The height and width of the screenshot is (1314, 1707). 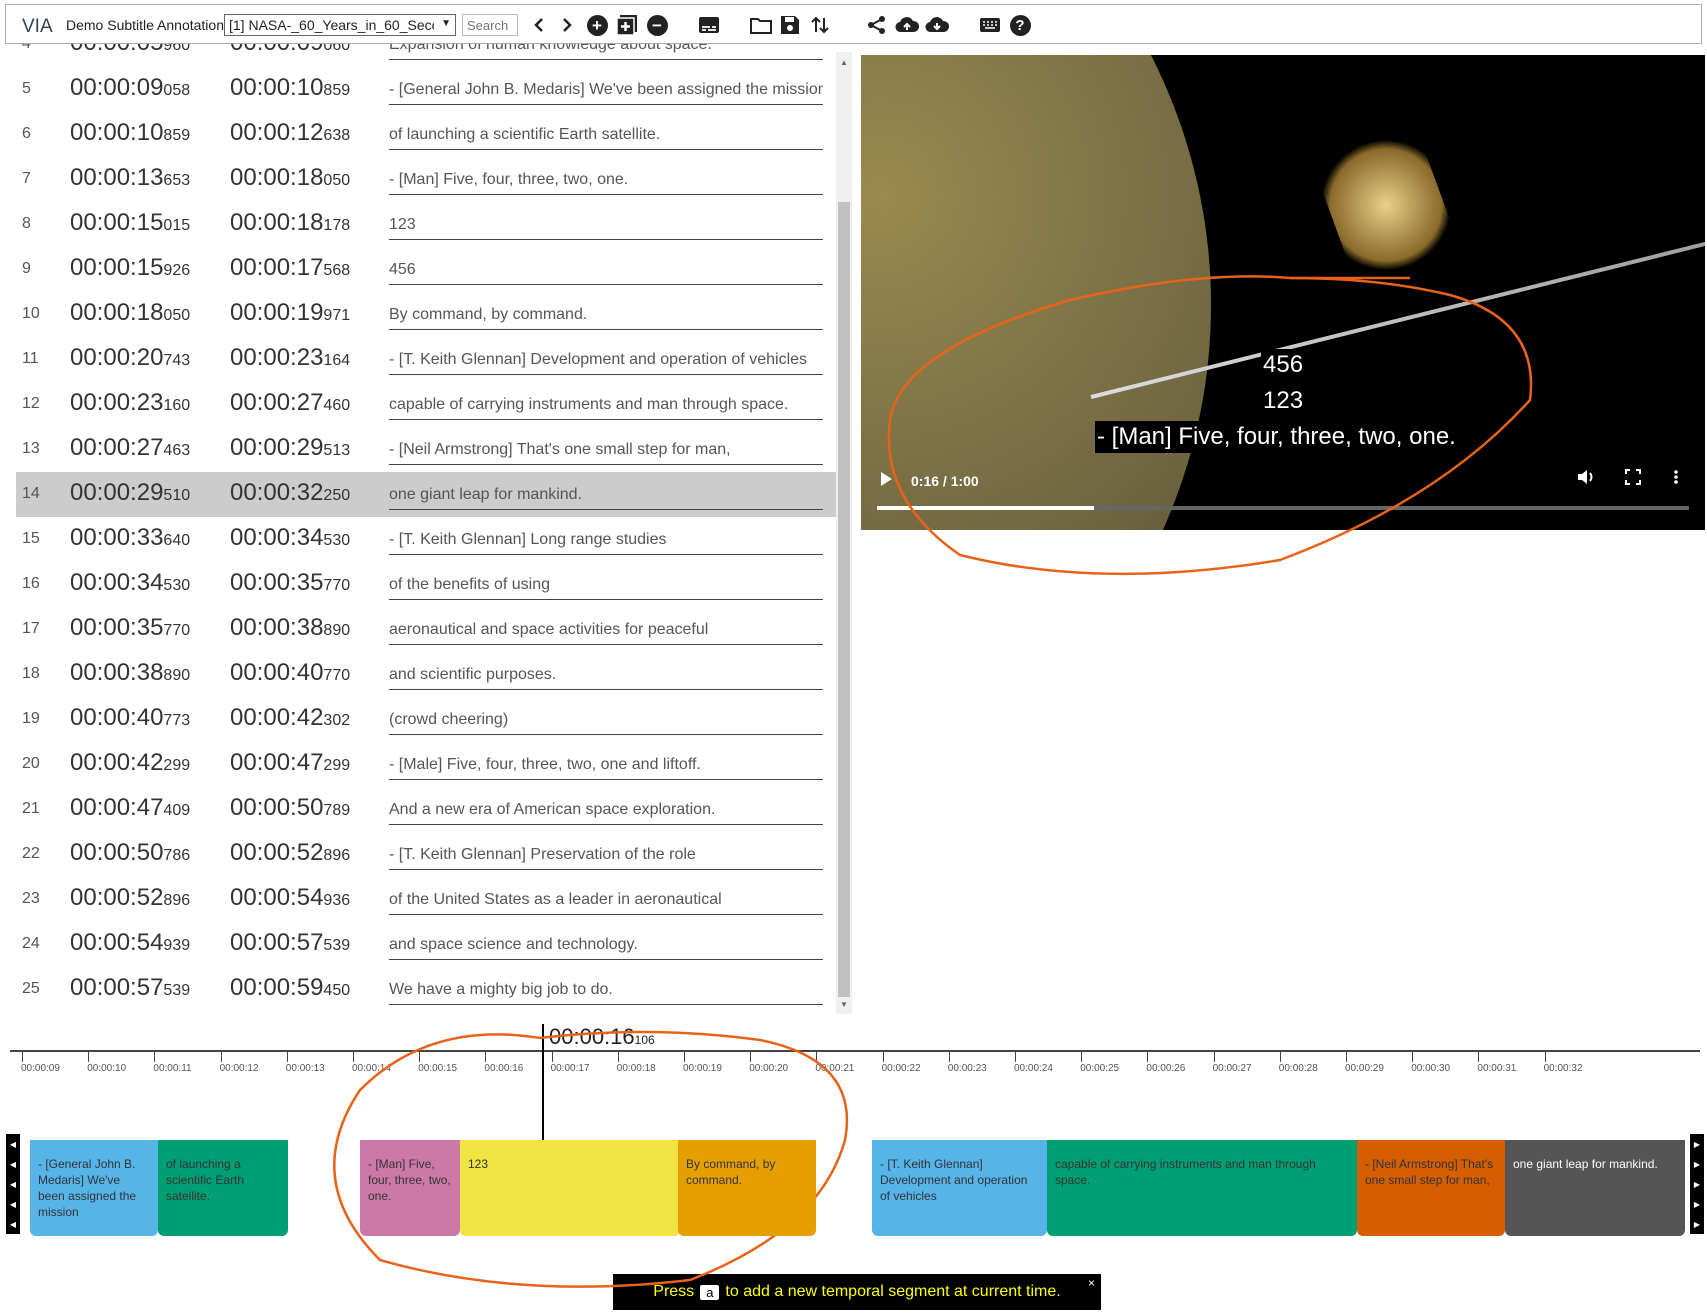 What do you see at coordinates (1595, 1188) in the screenshot?
I see `timeline-segment: one giant leap for mankind.` at bounding box center [1595, 1188].